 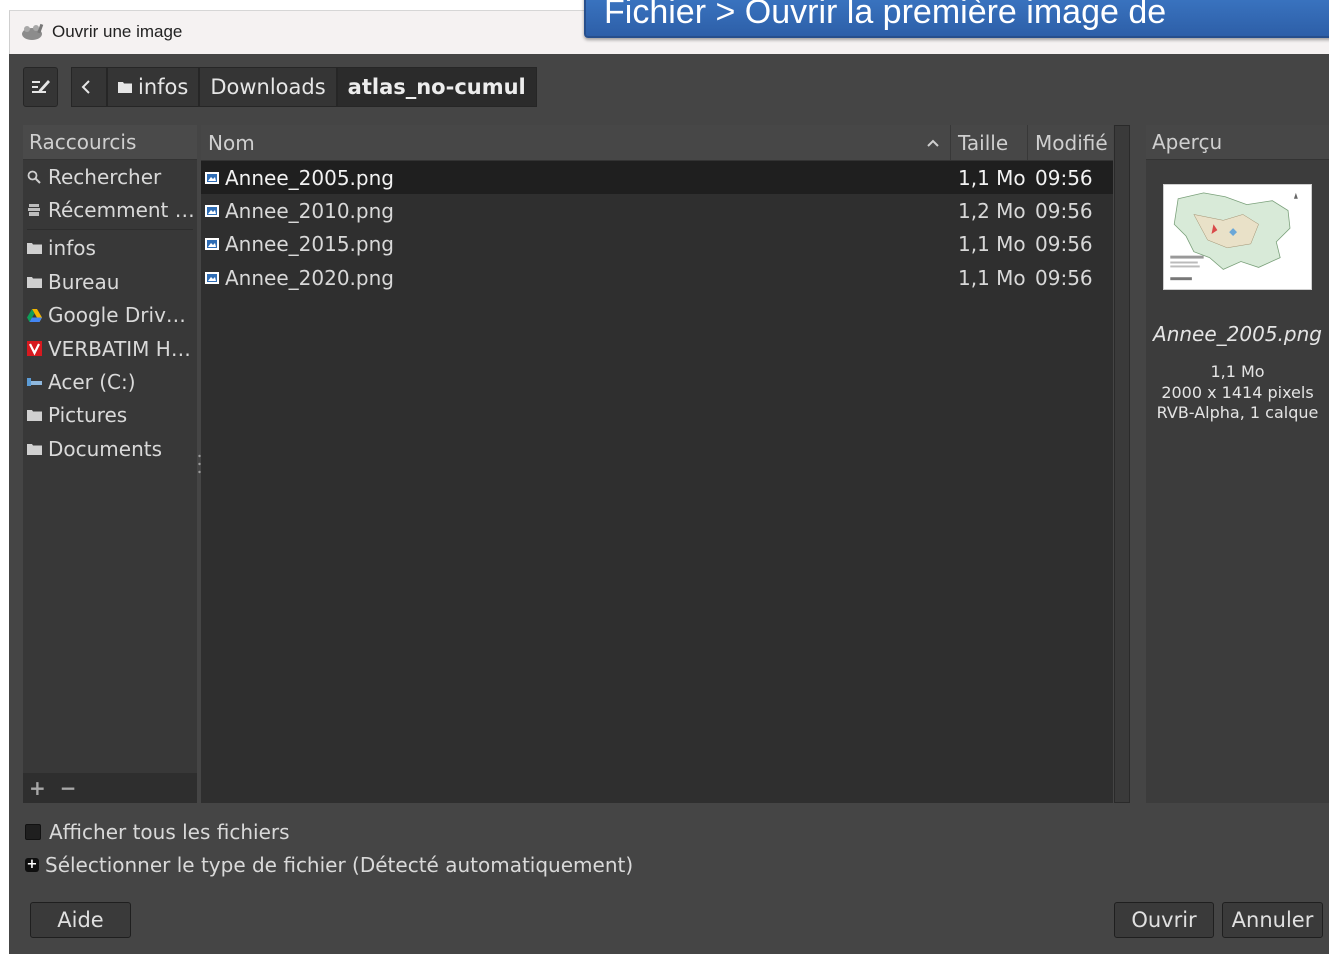 I want to click on cancel-button: Annuler, so click(x=1272, y=920).